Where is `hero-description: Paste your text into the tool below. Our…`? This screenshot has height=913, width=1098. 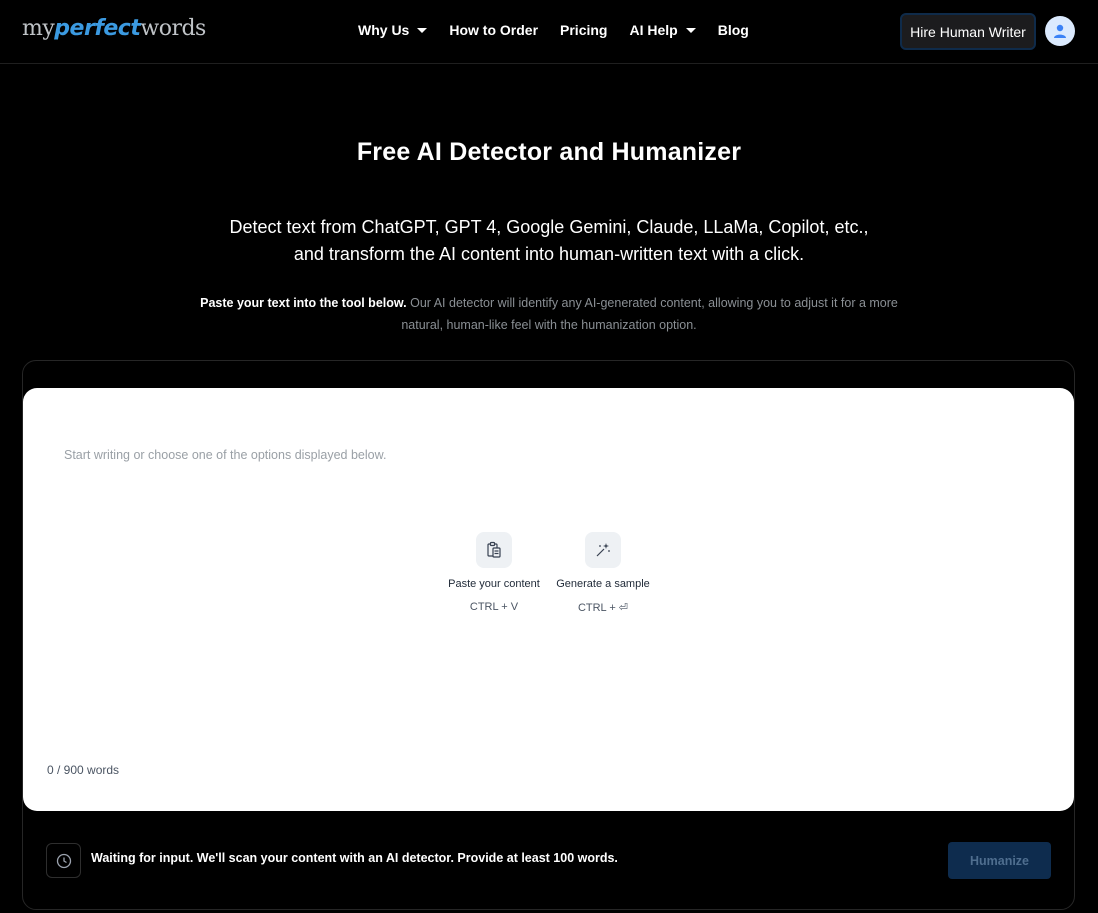 hero-description: Paste your text into the tool below. Our… is located at coordinates (549, 314).